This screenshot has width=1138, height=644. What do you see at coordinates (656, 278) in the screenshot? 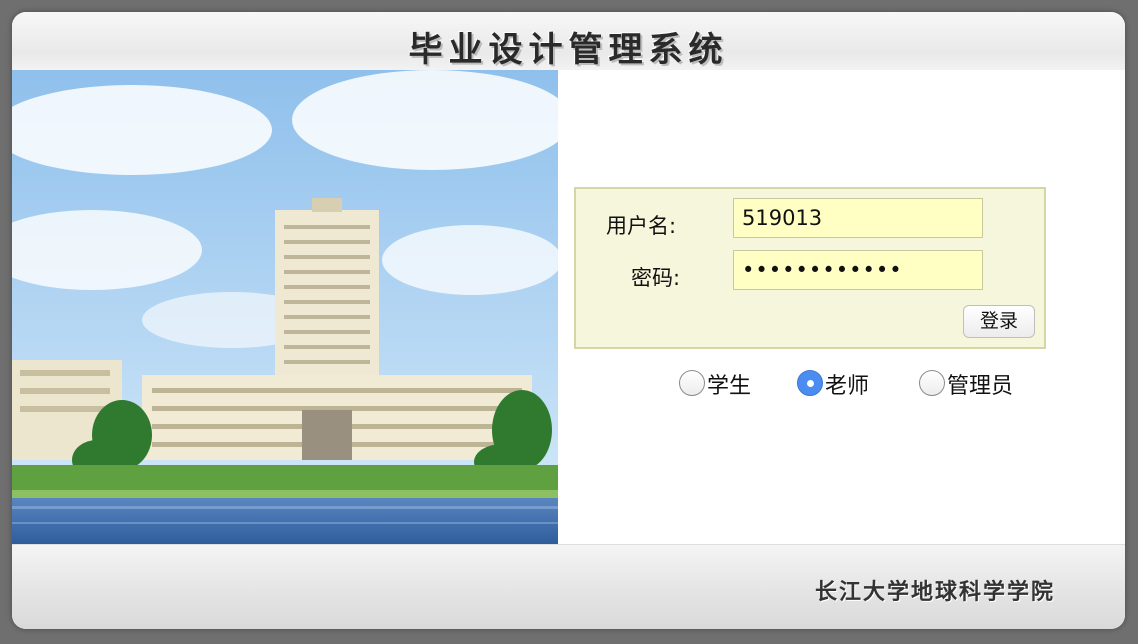
I see `password-label: 密码:` at bounding box center [656, 278].